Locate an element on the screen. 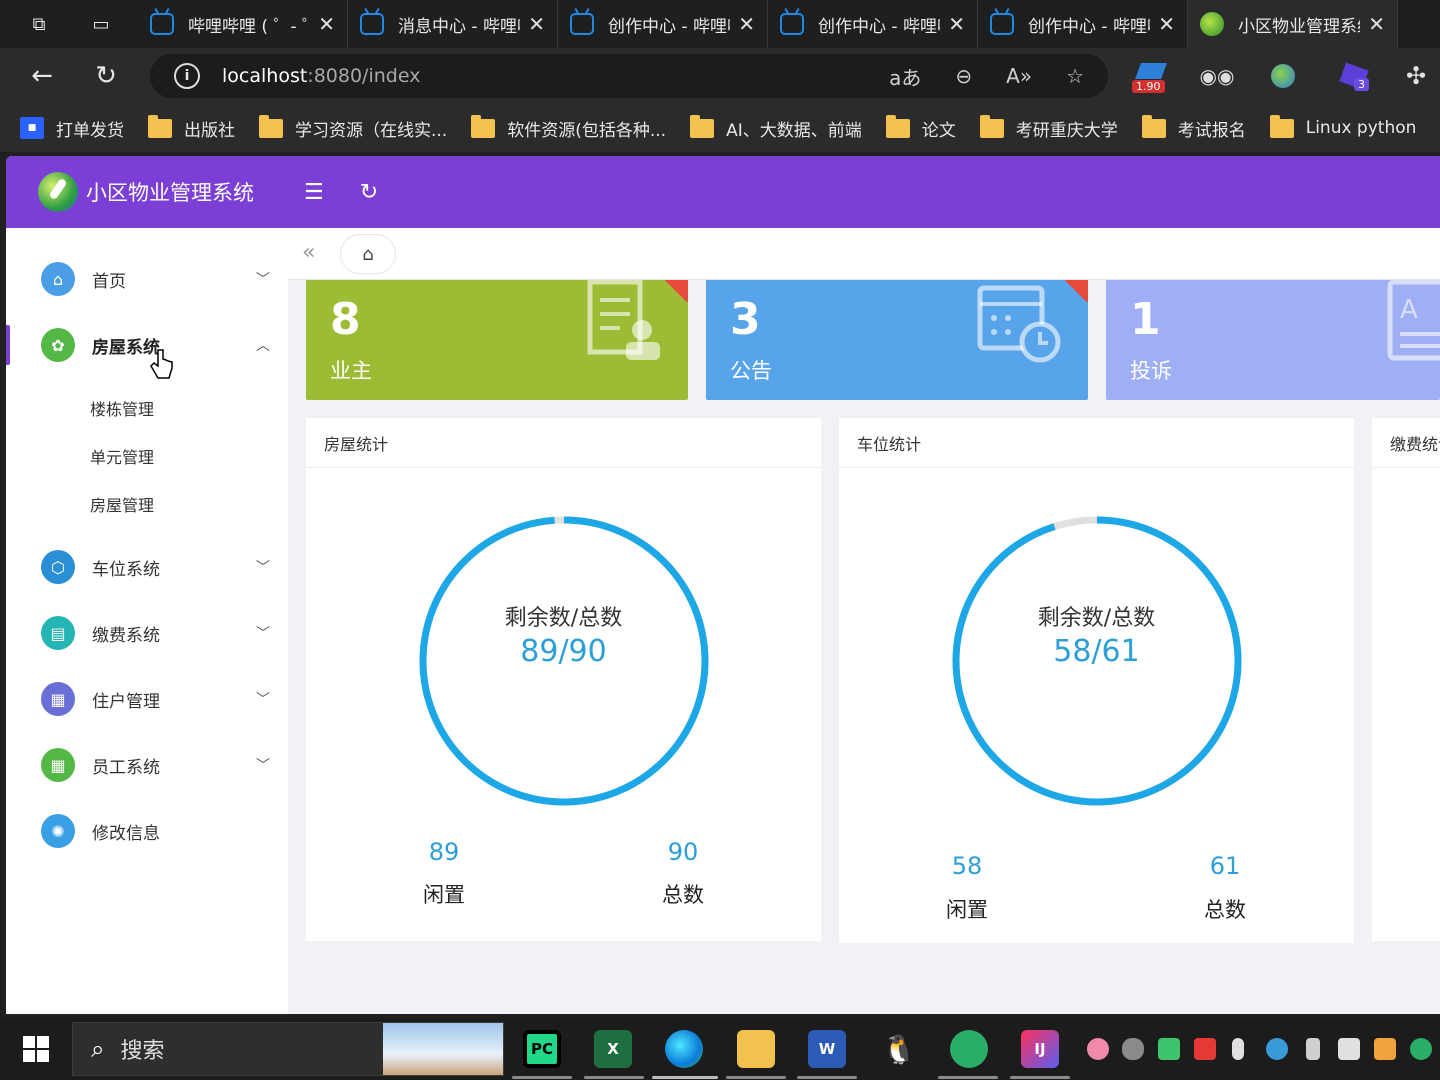 The width and height of the screenshot is (1440, 1080). bookmark-folder: 考试报名 is located at coordinates (1193, 127).